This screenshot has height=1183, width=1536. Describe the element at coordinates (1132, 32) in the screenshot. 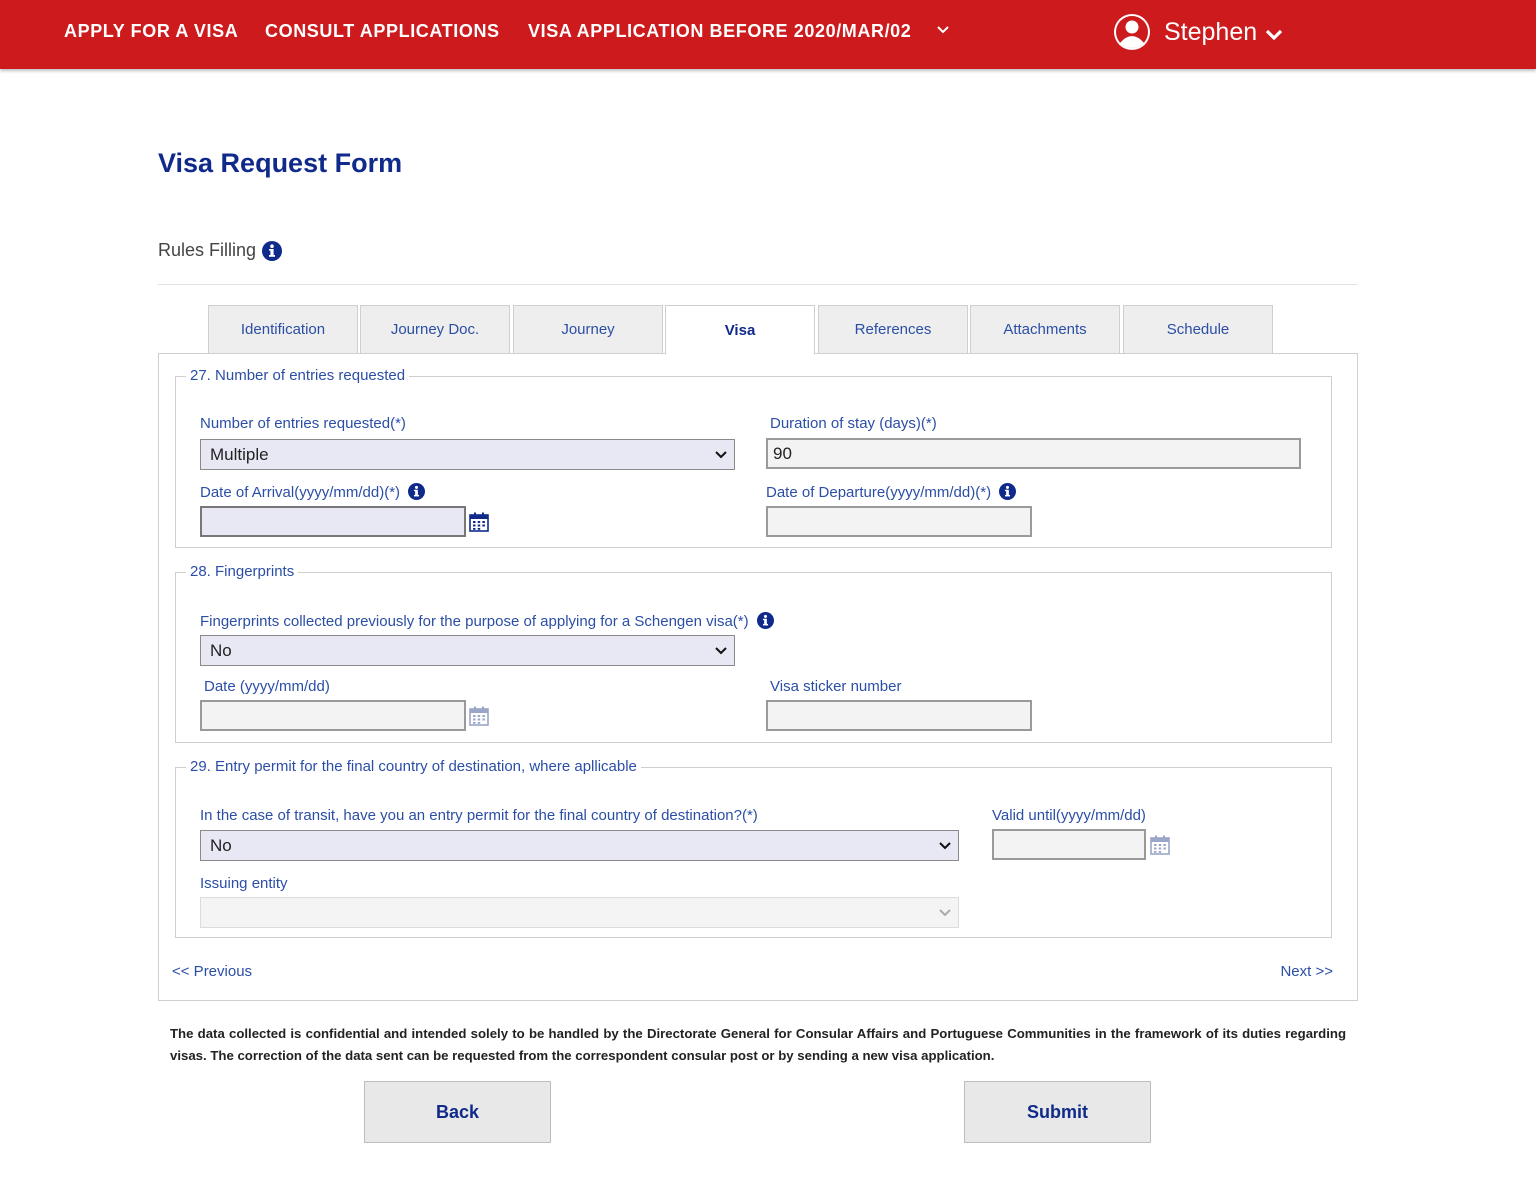

I see `user-avatar-icon` at that location.